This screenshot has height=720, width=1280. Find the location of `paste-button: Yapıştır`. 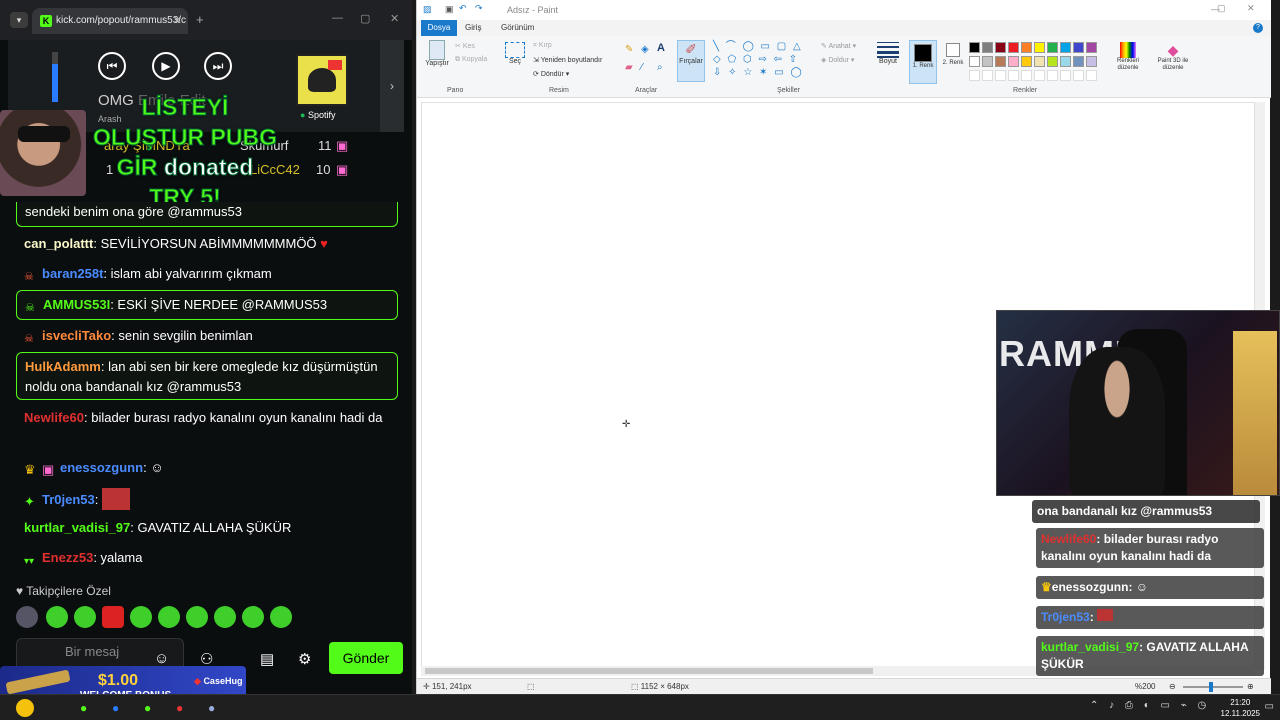

paste-button: Yapıştır is located at coordinates (437, 53).